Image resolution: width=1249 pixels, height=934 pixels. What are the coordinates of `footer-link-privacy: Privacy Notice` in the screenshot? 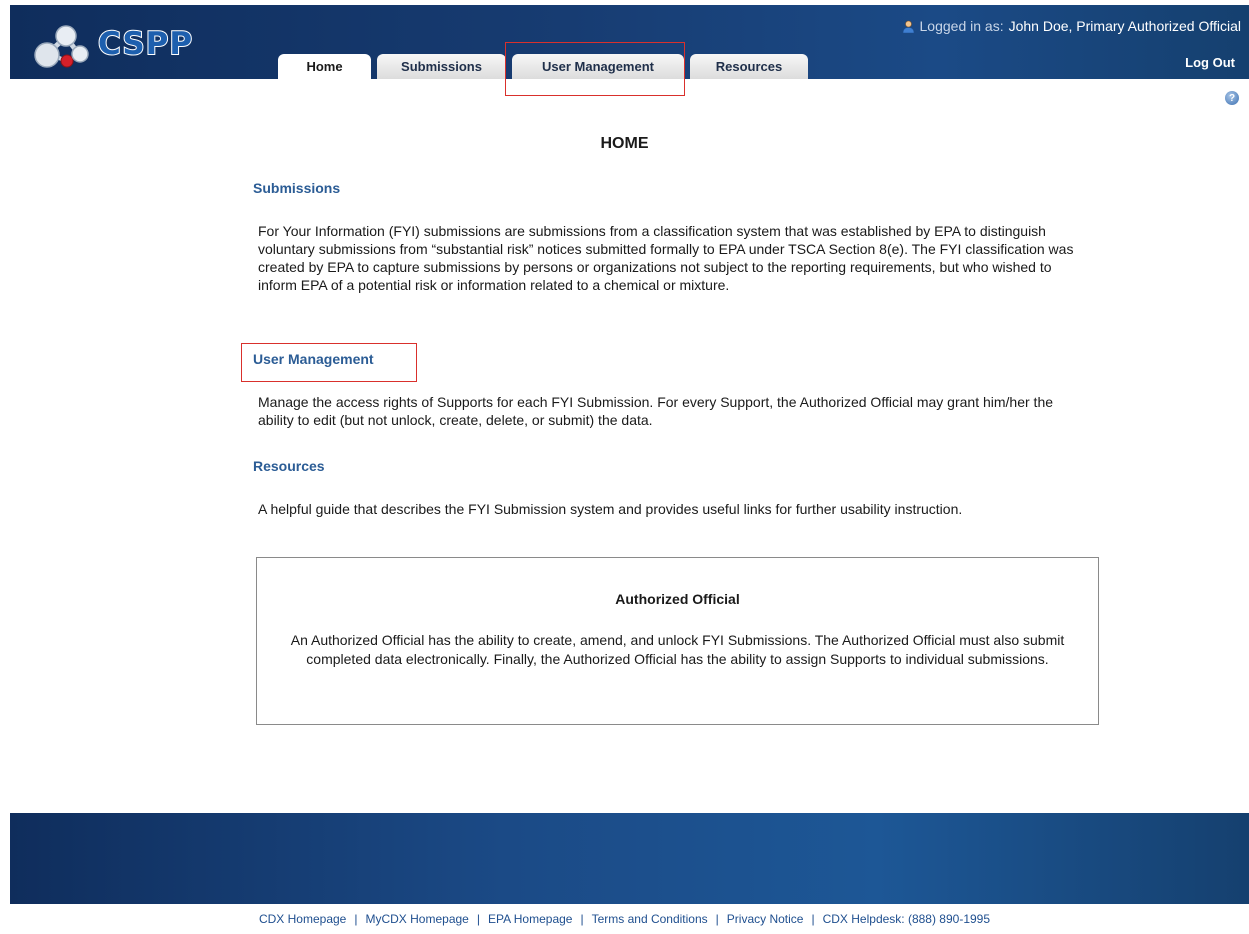 It's located at (765, 919).